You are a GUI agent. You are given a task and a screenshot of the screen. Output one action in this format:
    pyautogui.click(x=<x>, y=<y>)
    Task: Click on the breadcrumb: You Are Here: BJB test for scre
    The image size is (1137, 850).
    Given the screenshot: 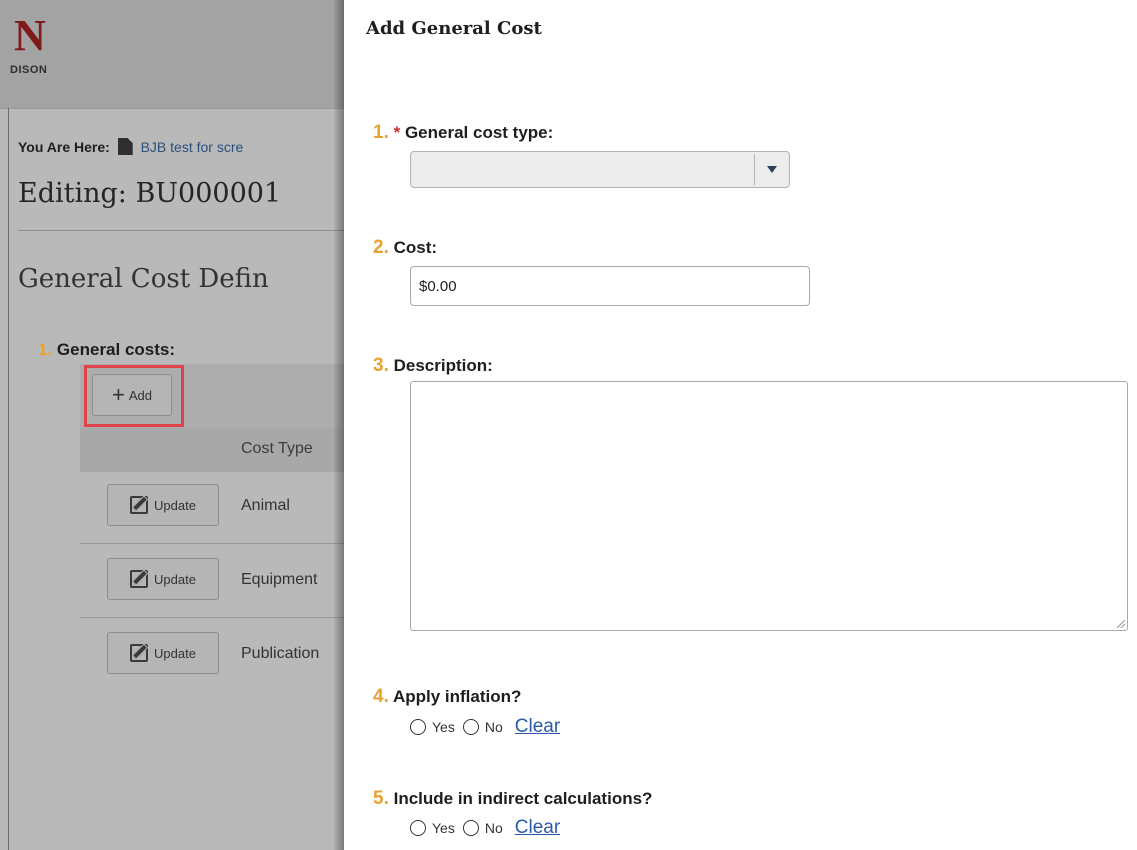 What is the action you would take?
    pyautogui.click(x=130, y=146)
    